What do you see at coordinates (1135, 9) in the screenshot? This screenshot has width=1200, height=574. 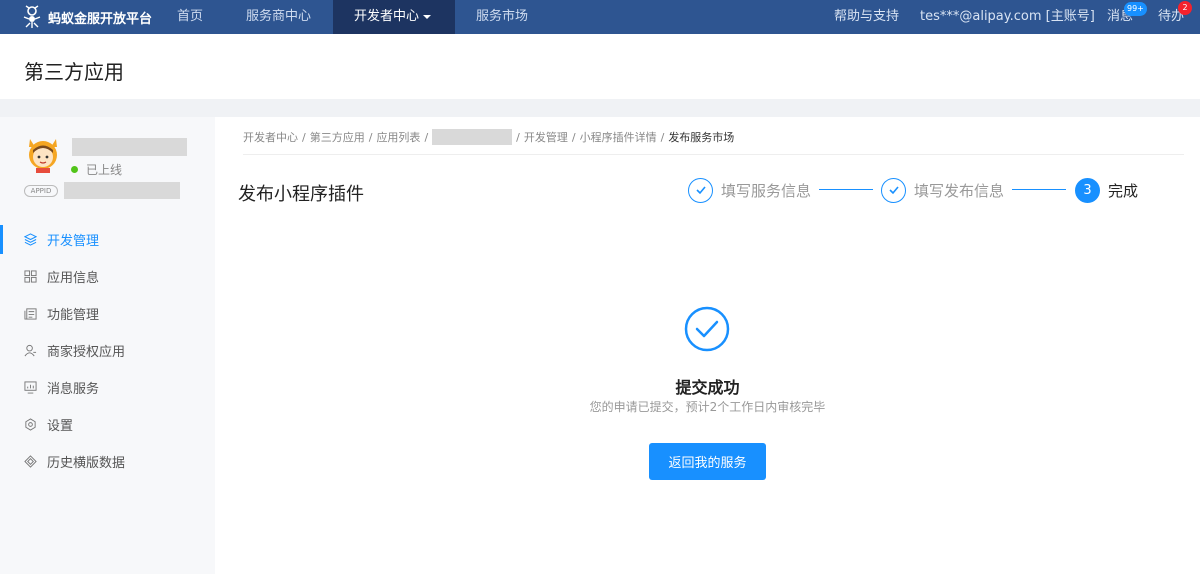 I see `messages-badge: 99+` at bounding box center [1135, 9].